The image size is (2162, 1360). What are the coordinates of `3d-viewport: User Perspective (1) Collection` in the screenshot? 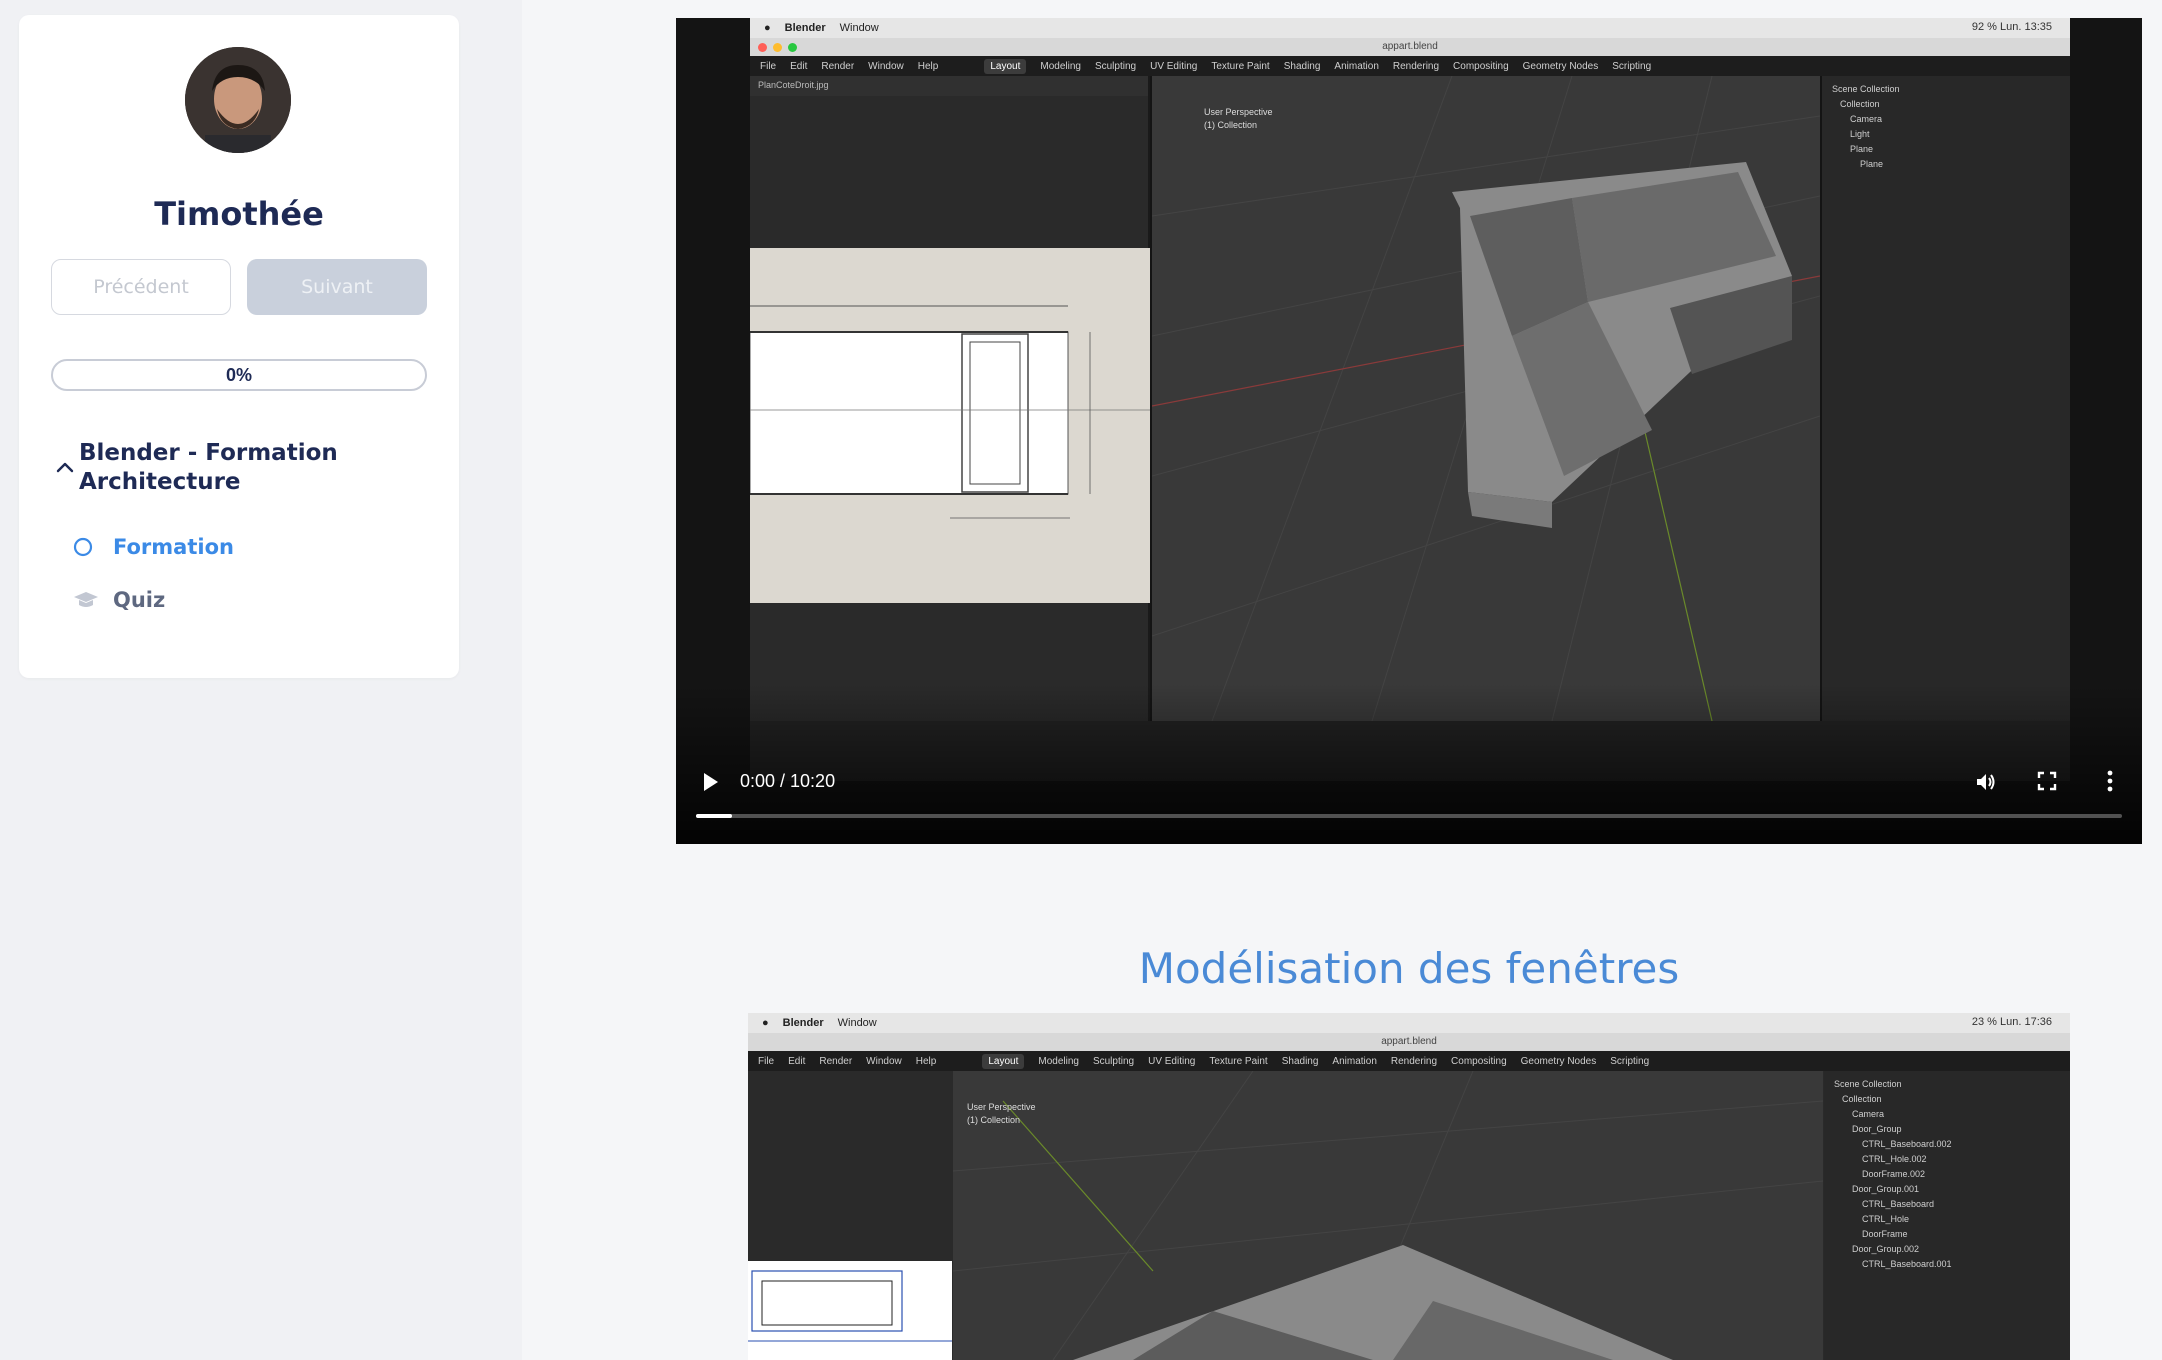 It's located at (1388, 1215).